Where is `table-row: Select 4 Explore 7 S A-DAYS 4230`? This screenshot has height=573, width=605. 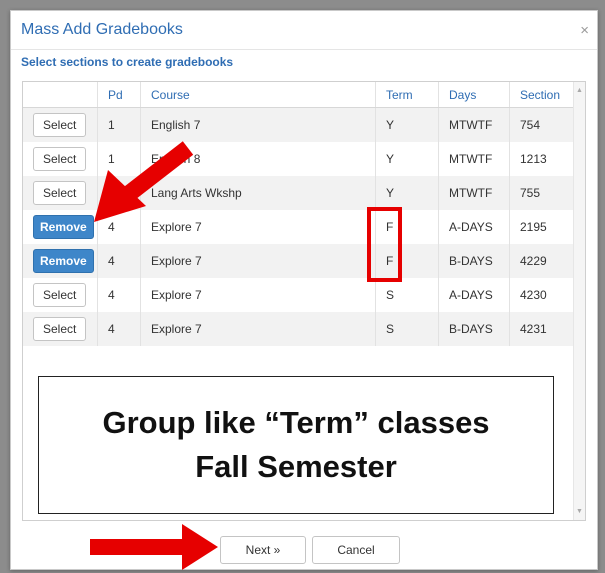 table-row: Select 4 Explore 7 S A-DAYS 4230 is located at coordinates (299, 295).